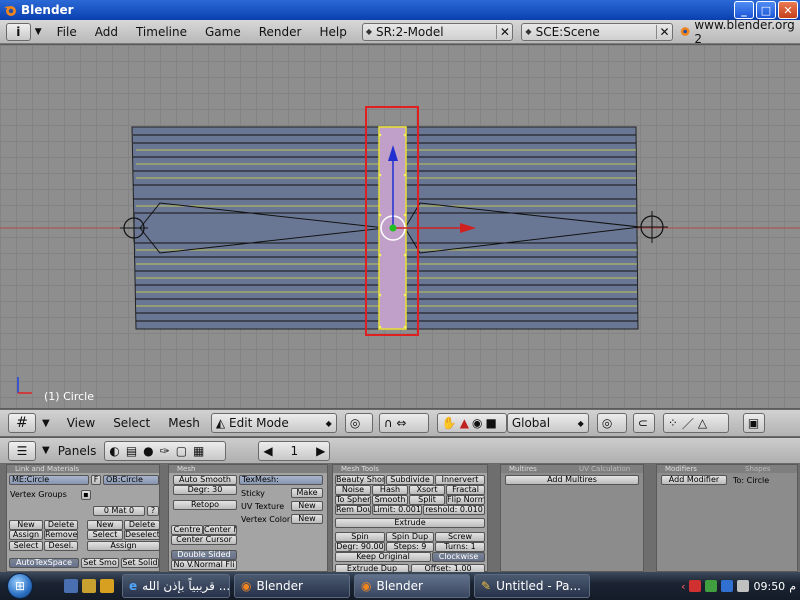  I want to click on texmesh-field: TexMesh:, so click(281, 480).